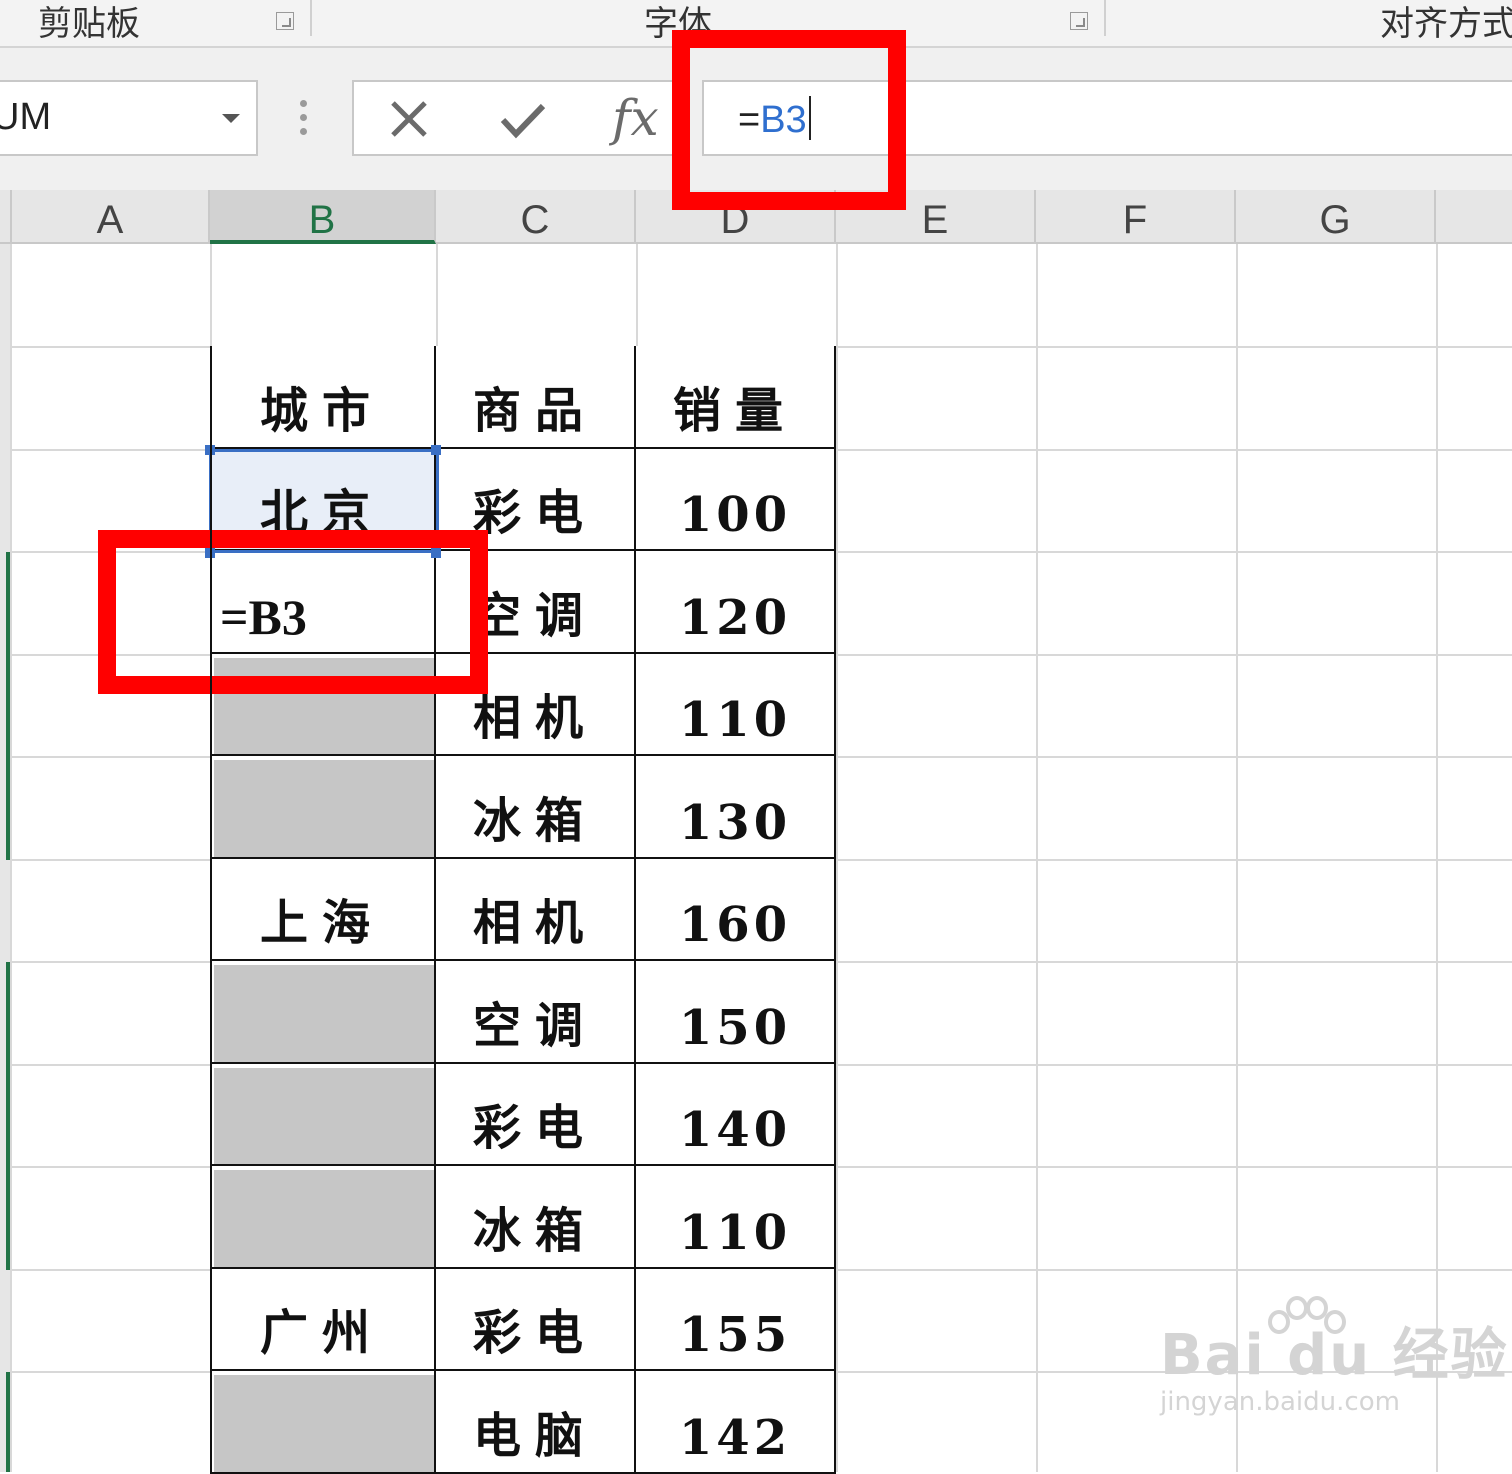  What do you see at coordinates (534, 1435) in the screenshot?
I see `cell-product-text: 电脑` at bounding box center [534, 1435].